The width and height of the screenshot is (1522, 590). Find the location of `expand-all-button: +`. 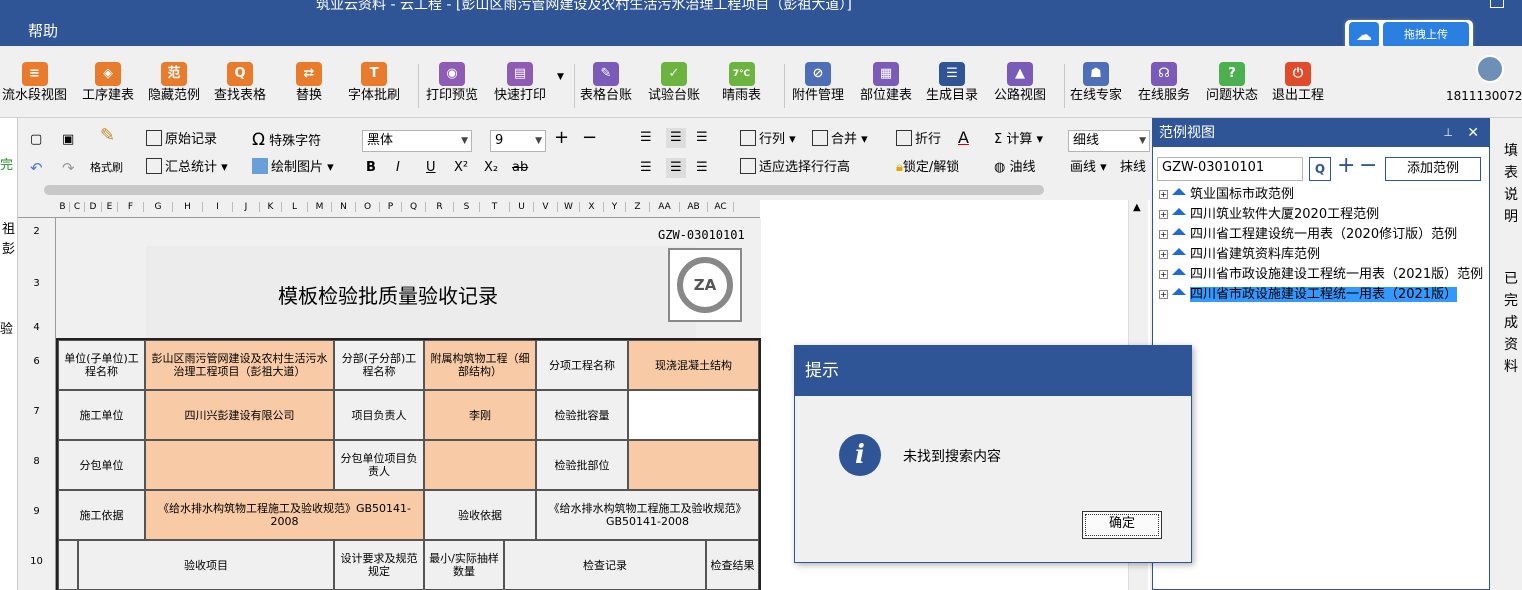

expand-all-button: + is located at coordinates (1346, 165).